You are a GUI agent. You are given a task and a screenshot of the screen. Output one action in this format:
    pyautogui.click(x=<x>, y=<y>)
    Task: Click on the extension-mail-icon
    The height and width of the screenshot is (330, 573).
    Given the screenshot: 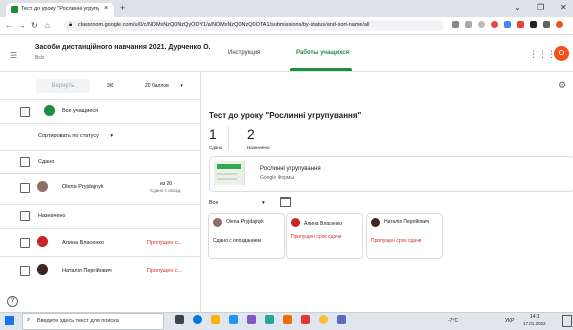 What is the action you would take?
    pyautogui.click(x=520, y=24)
    